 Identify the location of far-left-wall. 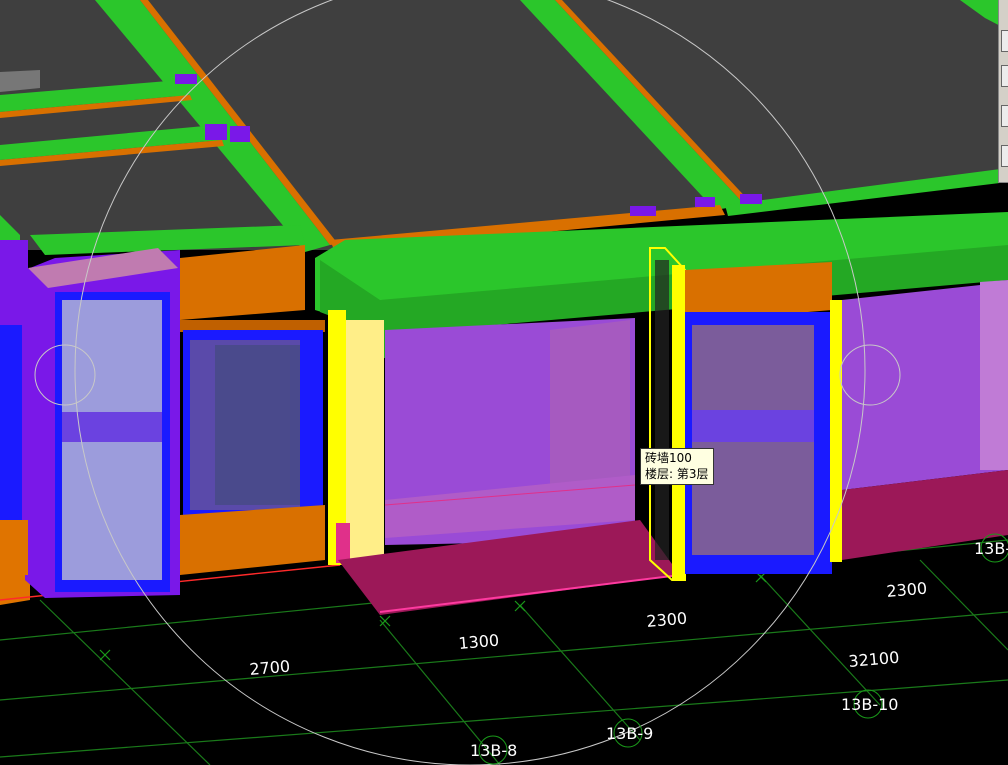
(14, 407).